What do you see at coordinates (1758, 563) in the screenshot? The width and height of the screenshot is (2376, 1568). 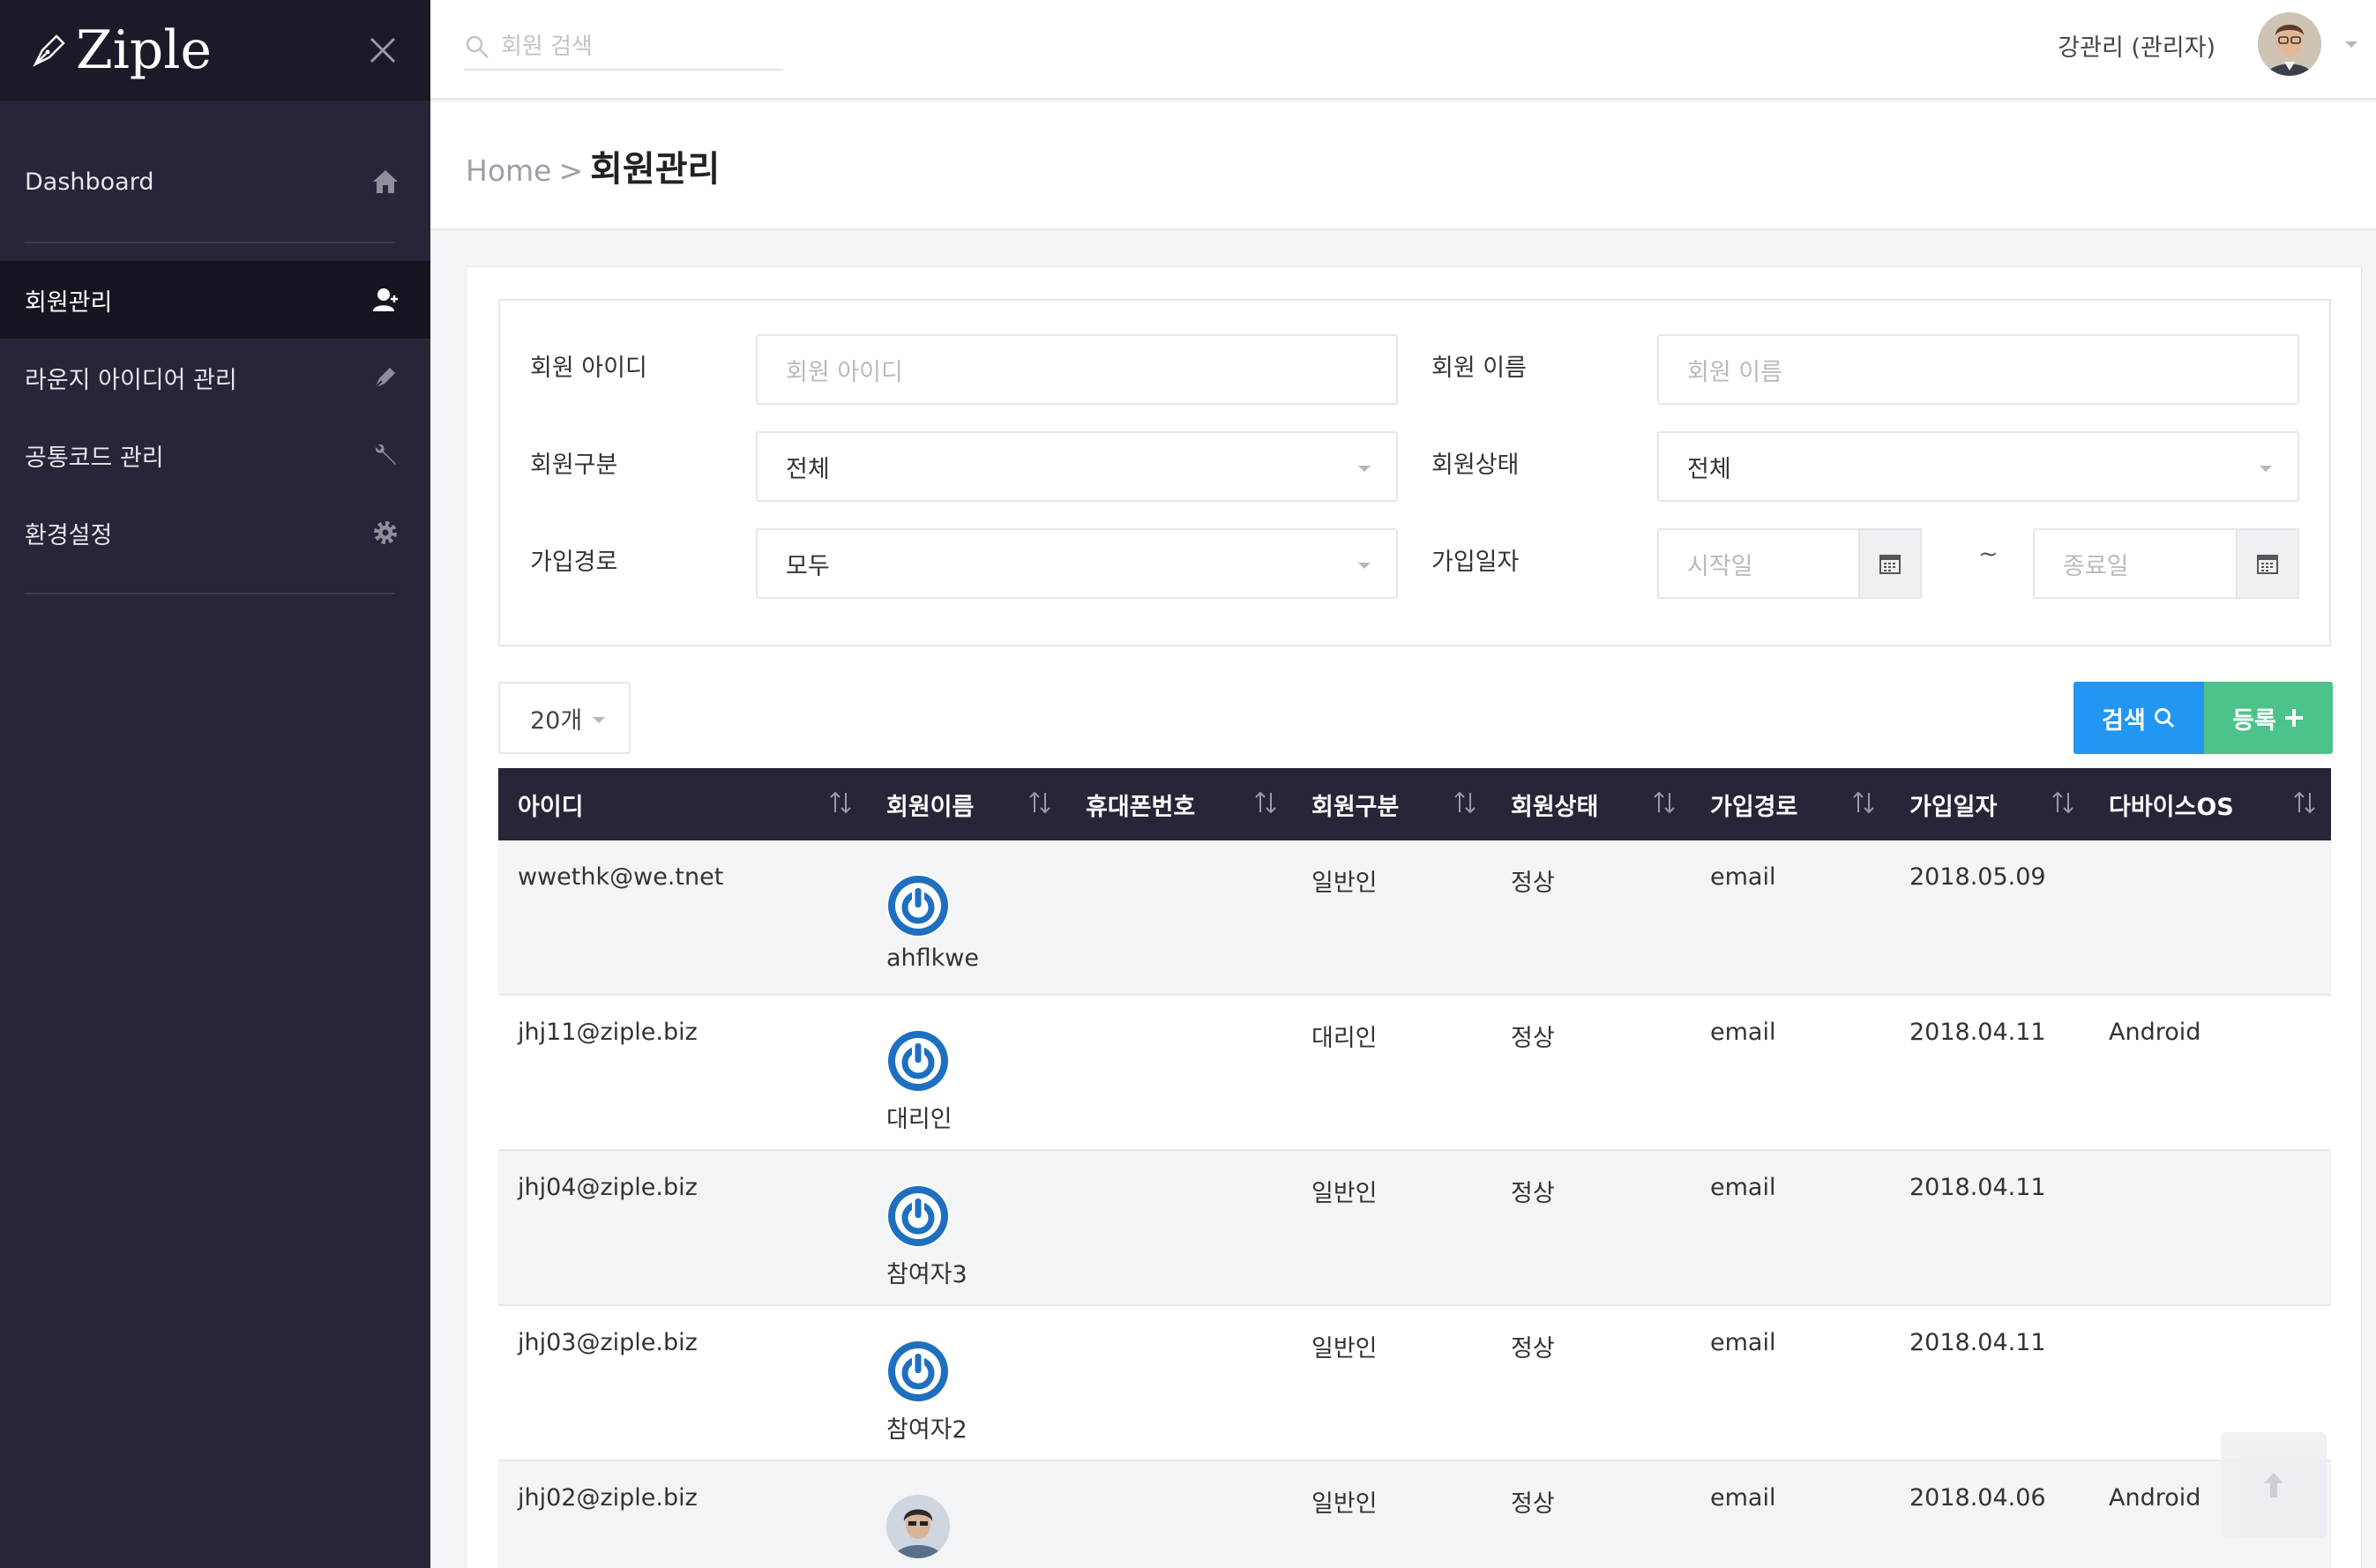 I see `start-date-input: 시작일` at bounding box center [1758, 563].